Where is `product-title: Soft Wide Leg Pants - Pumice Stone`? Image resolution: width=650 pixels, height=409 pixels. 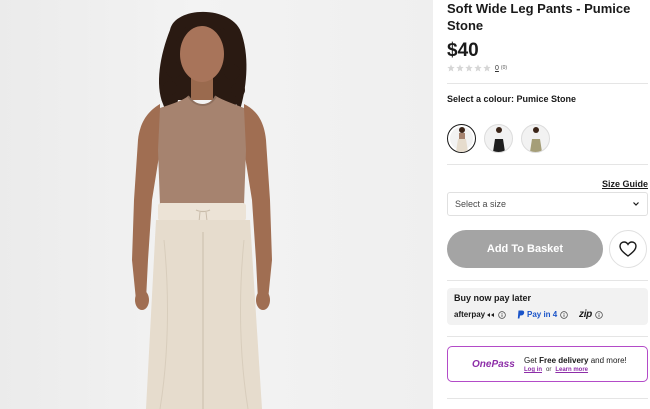
product-title: Soft Wide Leg Pants - Pumice Stone is located at coordinates (539, 17).